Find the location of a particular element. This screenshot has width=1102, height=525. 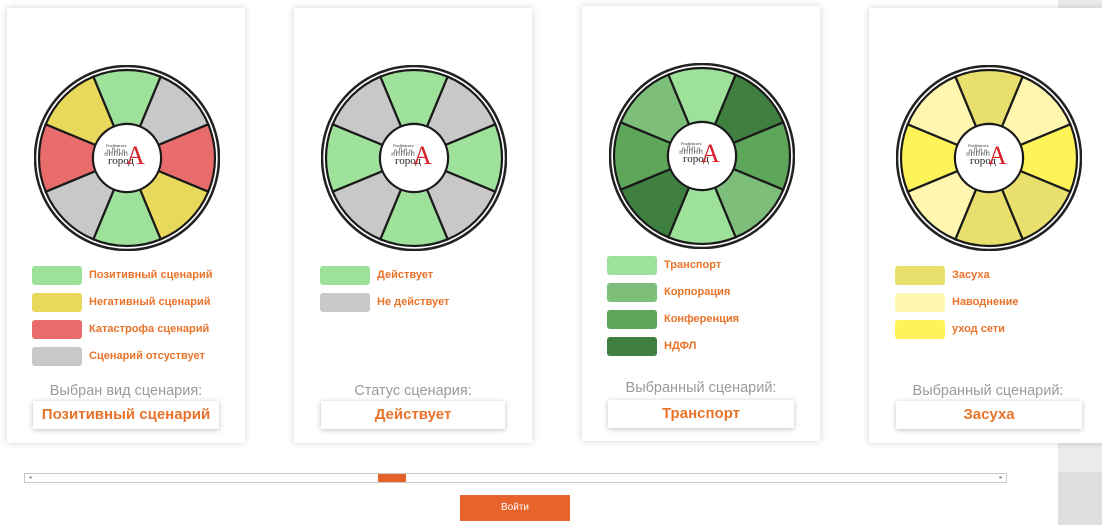

legend-label: Не действует is located at coordinates (413, 302).